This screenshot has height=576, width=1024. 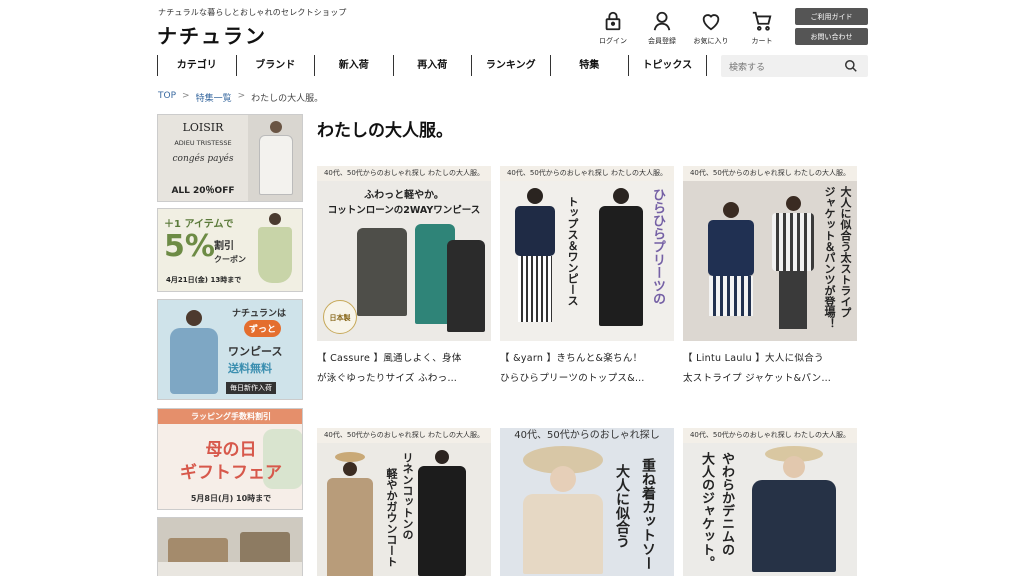 I want to click on login-link: ログイン, so click(x=613, y=28).